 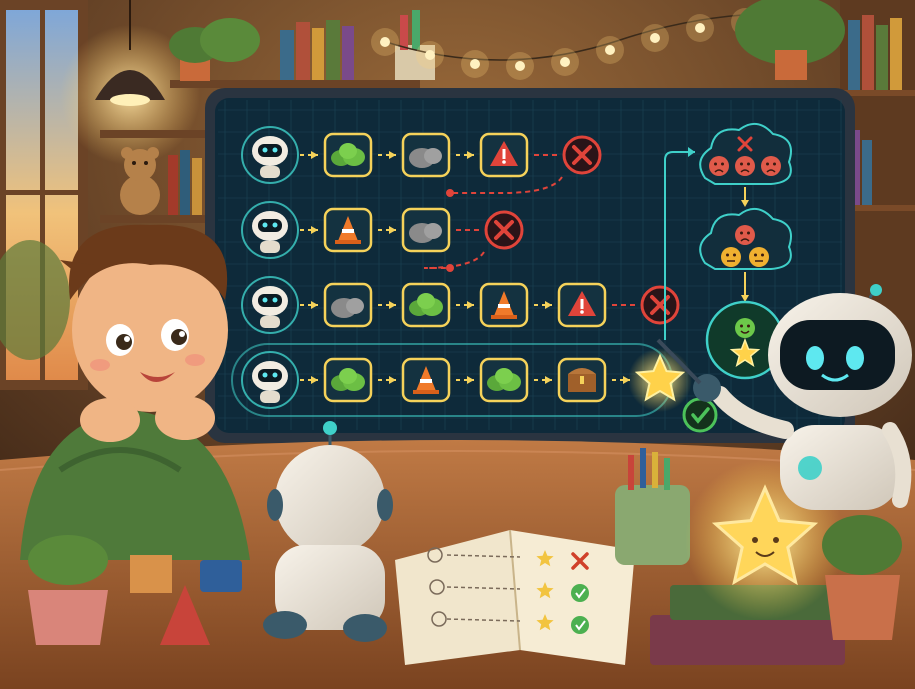 What do you see at coordinates (110, 420) in the screenshot?
I see `left-hand` at bounding box center [110, 420].